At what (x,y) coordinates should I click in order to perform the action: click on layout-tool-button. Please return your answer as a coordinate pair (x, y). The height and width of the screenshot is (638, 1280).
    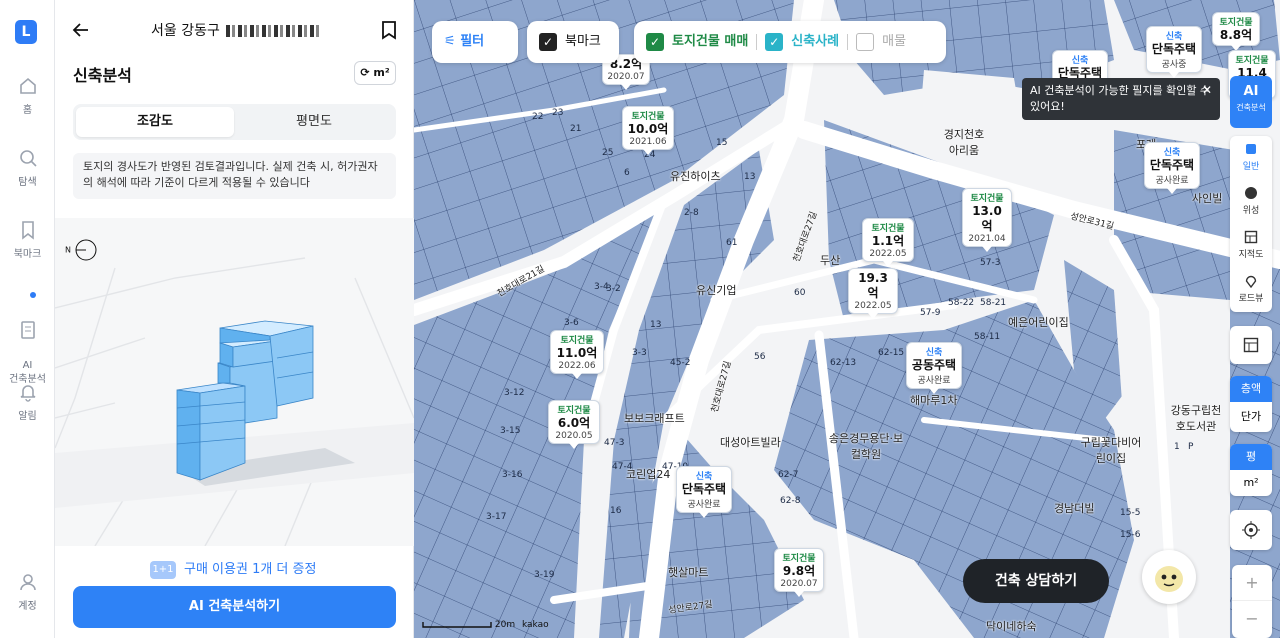
    Looking at the image, I should click on (1251, 345).